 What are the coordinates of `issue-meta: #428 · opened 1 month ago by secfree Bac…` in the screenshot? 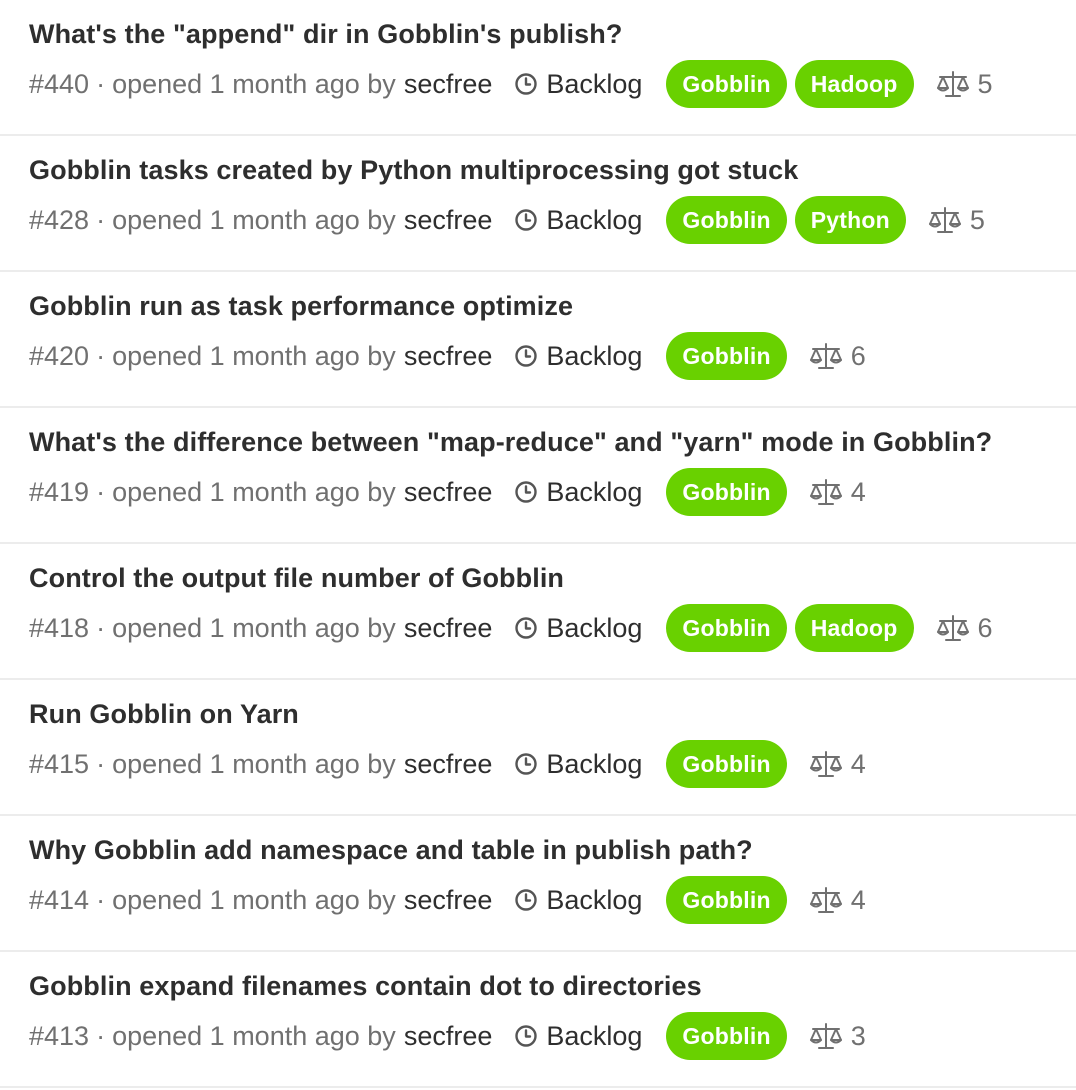 It's located at (552, 220).